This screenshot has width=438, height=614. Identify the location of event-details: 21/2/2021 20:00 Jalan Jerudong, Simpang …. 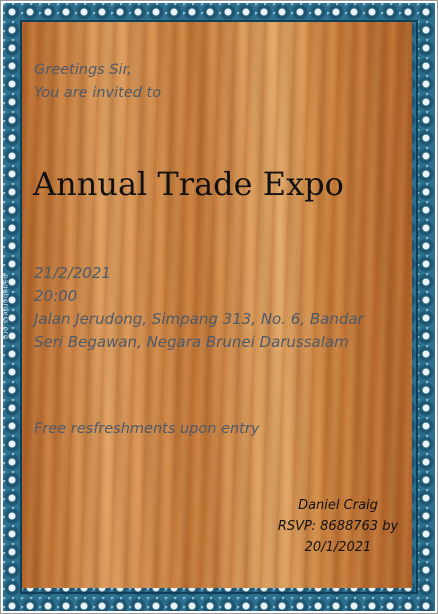
(214, 308).